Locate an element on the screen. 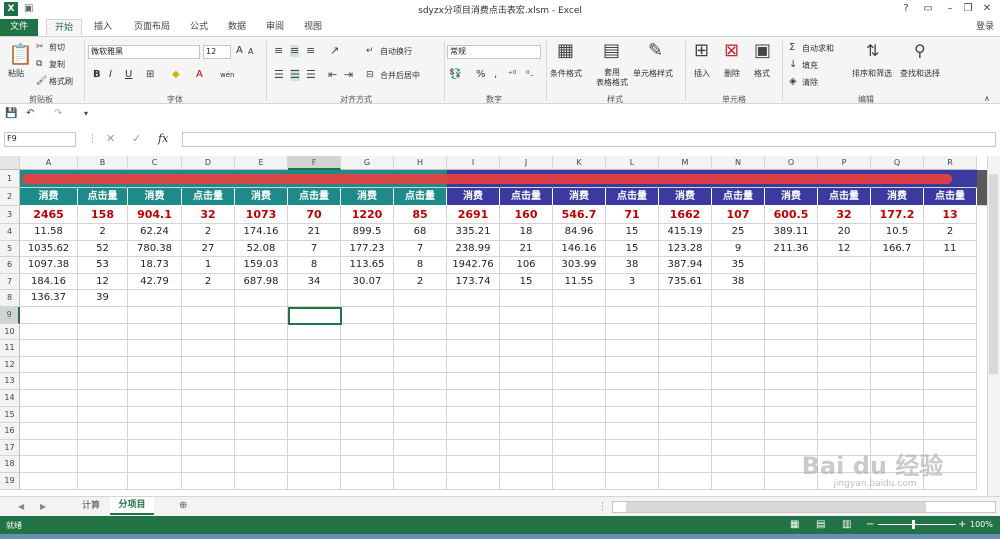 The image size is (1000, 539). data-cell: 7 is located at coordinates (314, 249).